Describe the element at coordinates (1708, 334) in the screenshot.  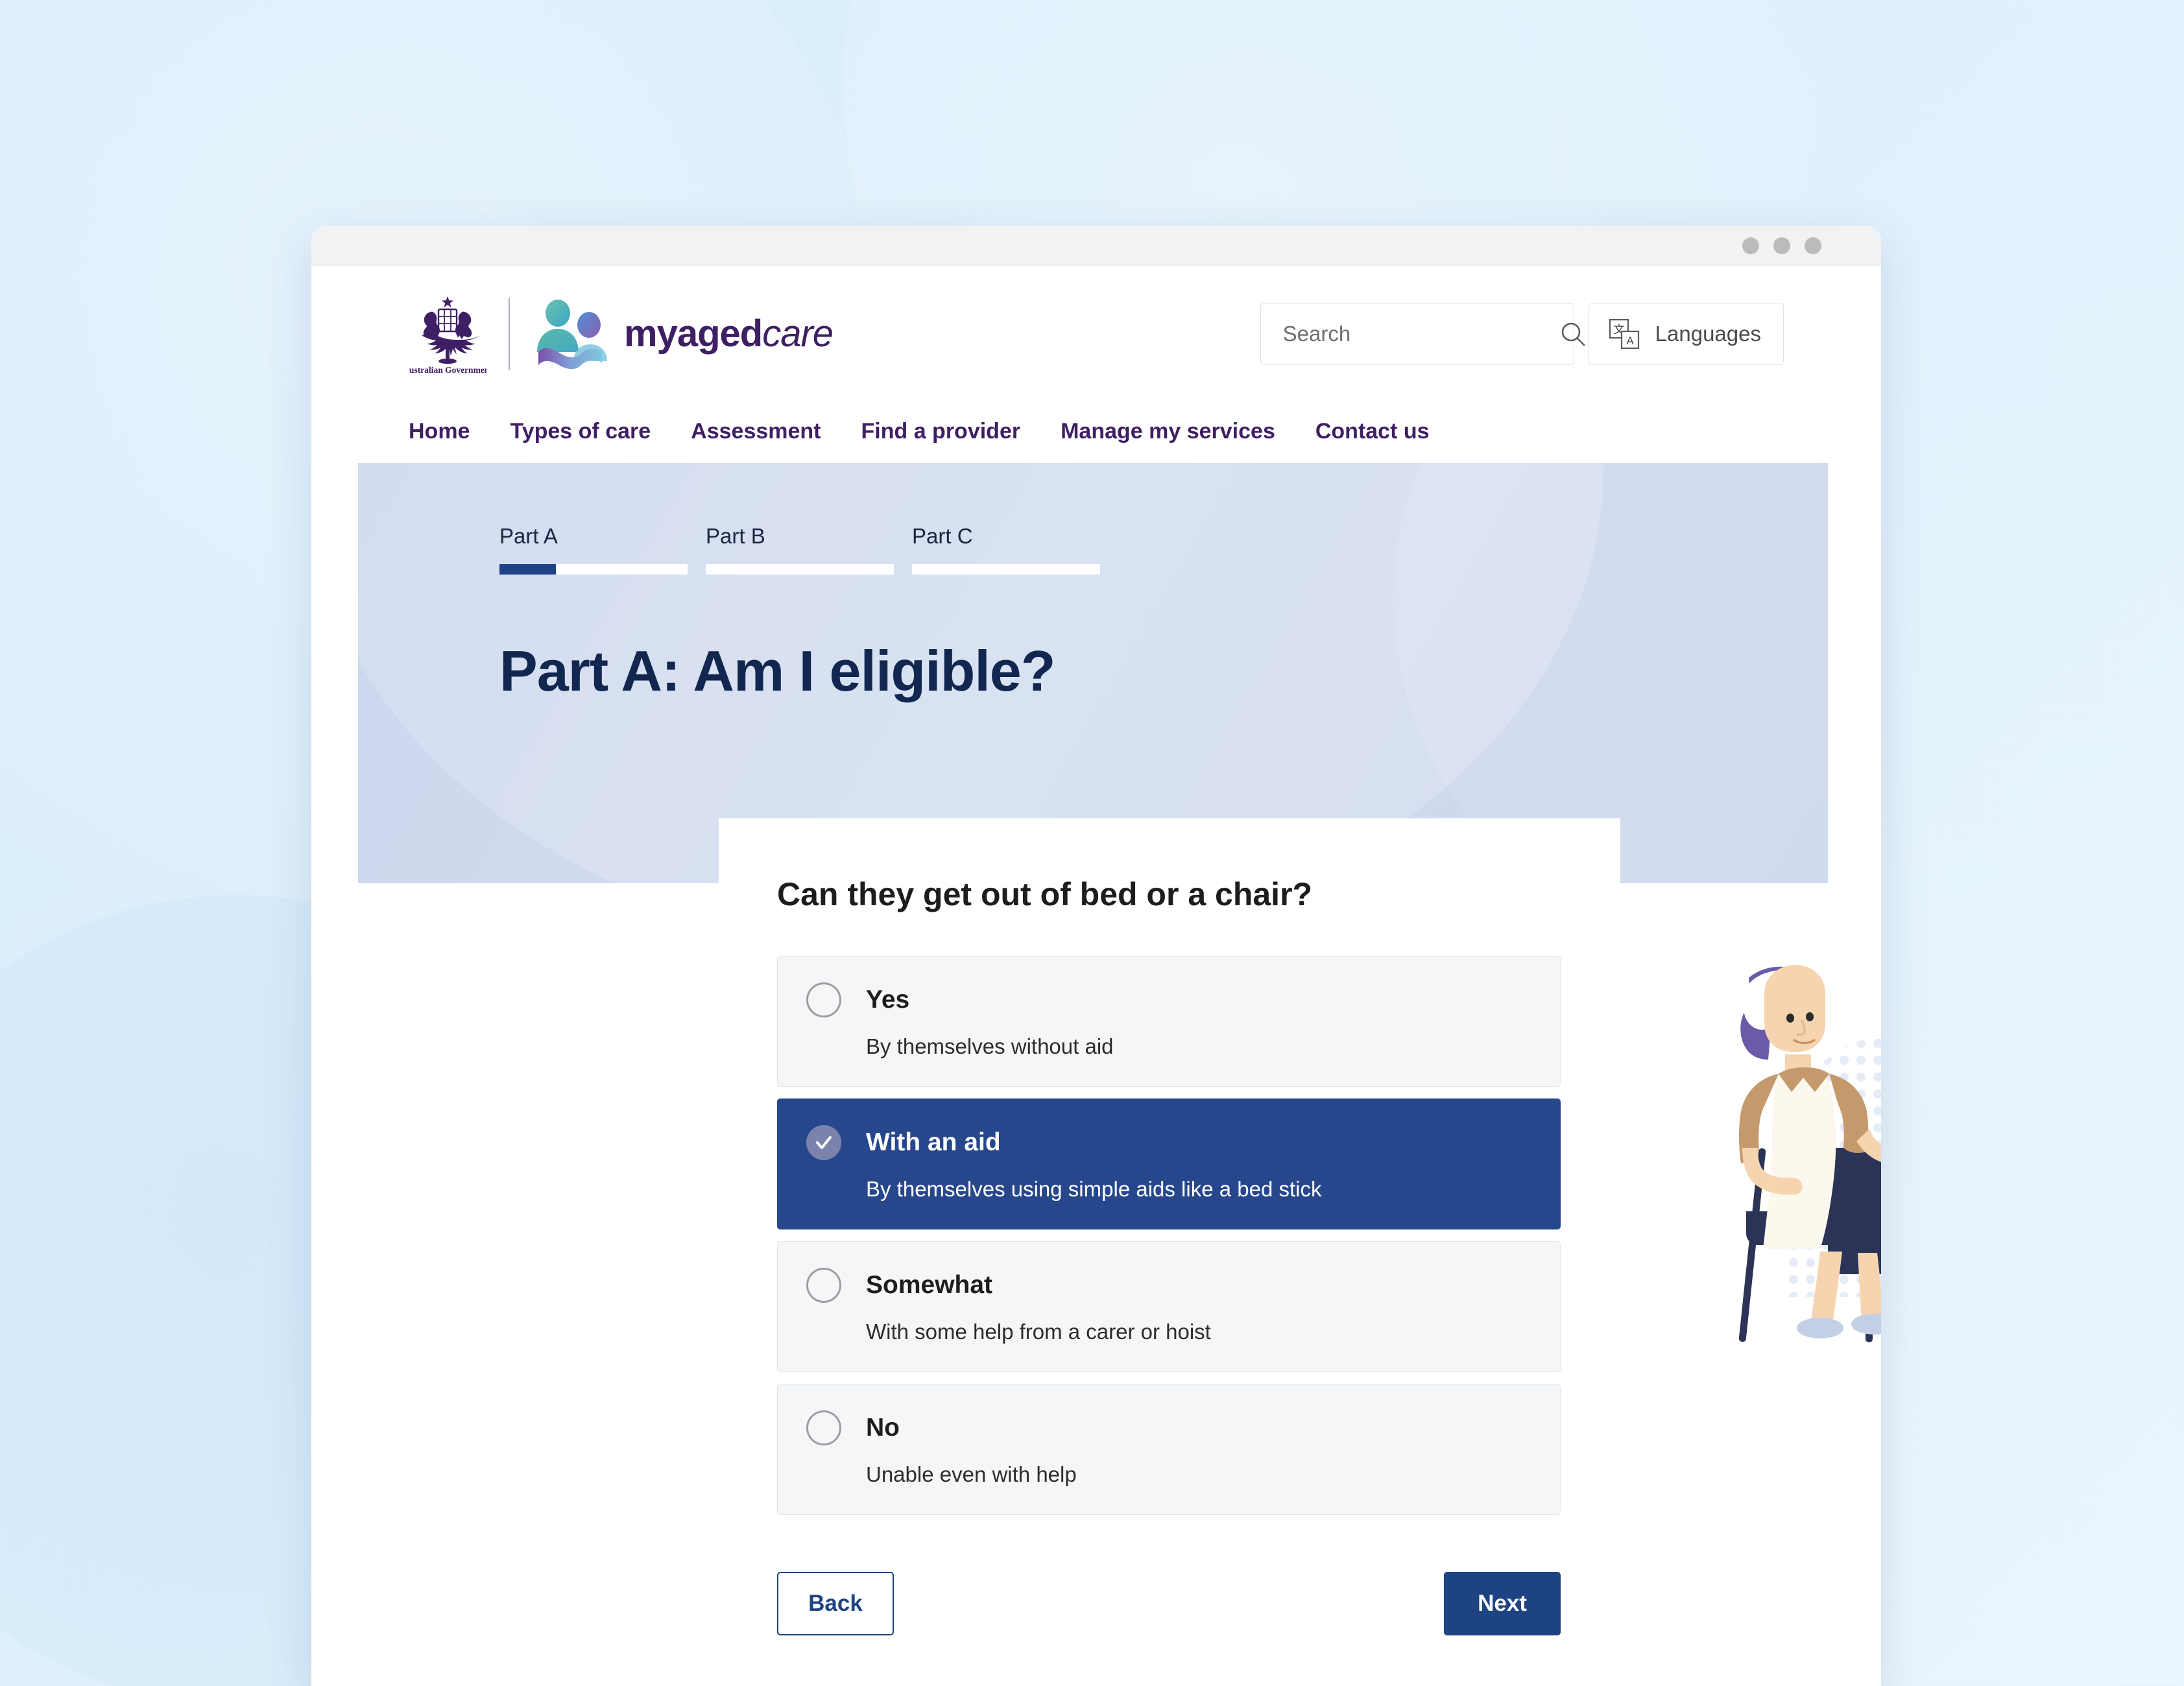
I see `languages-label: Languages` at that location.